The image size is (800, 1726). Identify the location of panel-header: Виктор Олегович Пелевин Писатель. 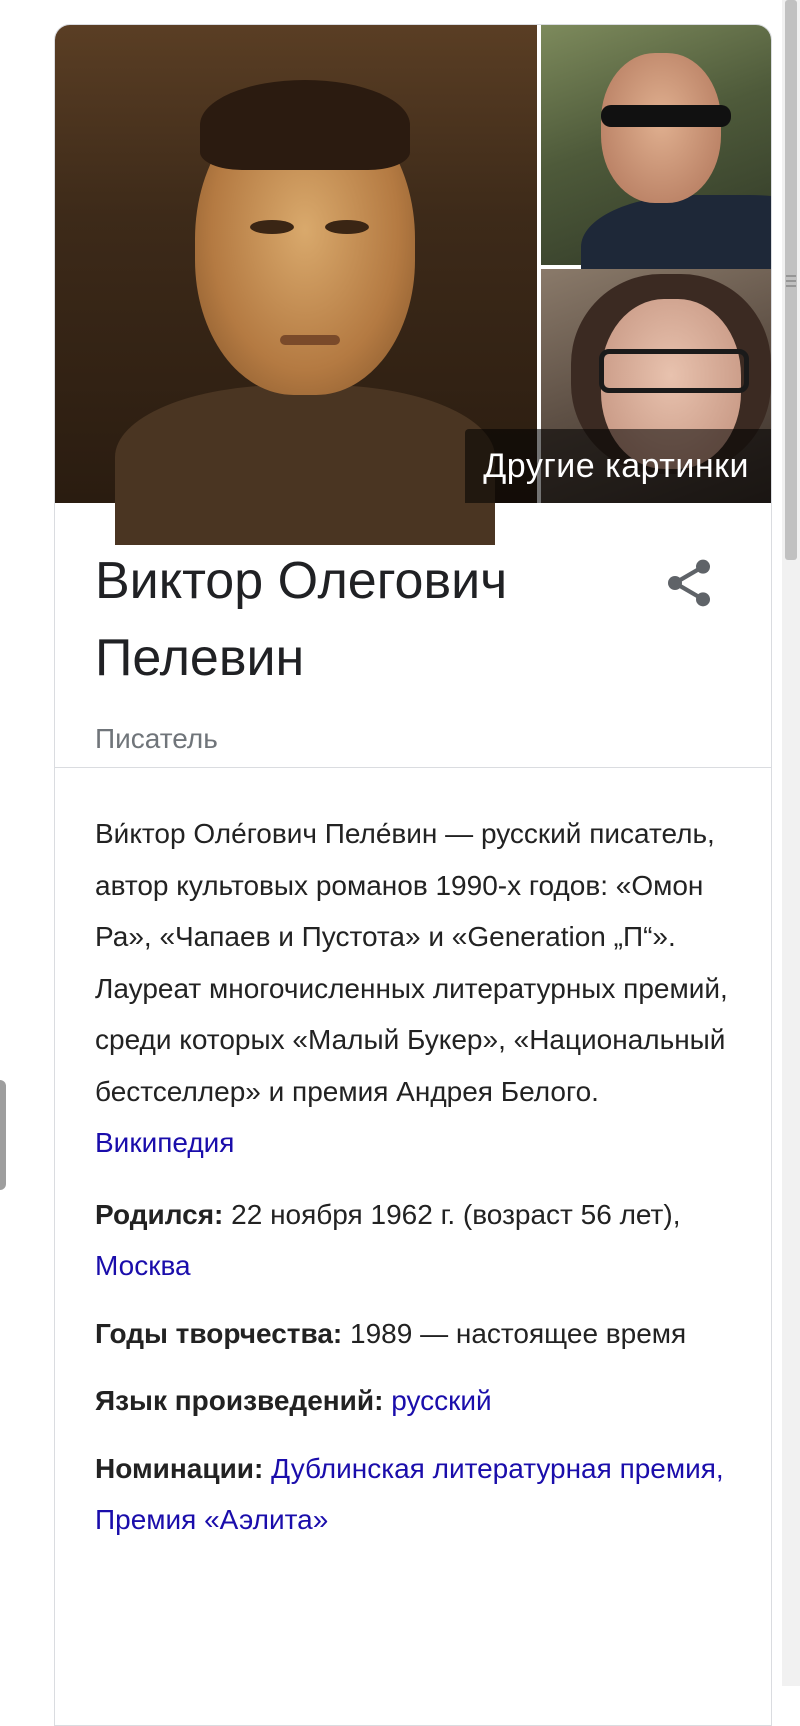
(413, 635).